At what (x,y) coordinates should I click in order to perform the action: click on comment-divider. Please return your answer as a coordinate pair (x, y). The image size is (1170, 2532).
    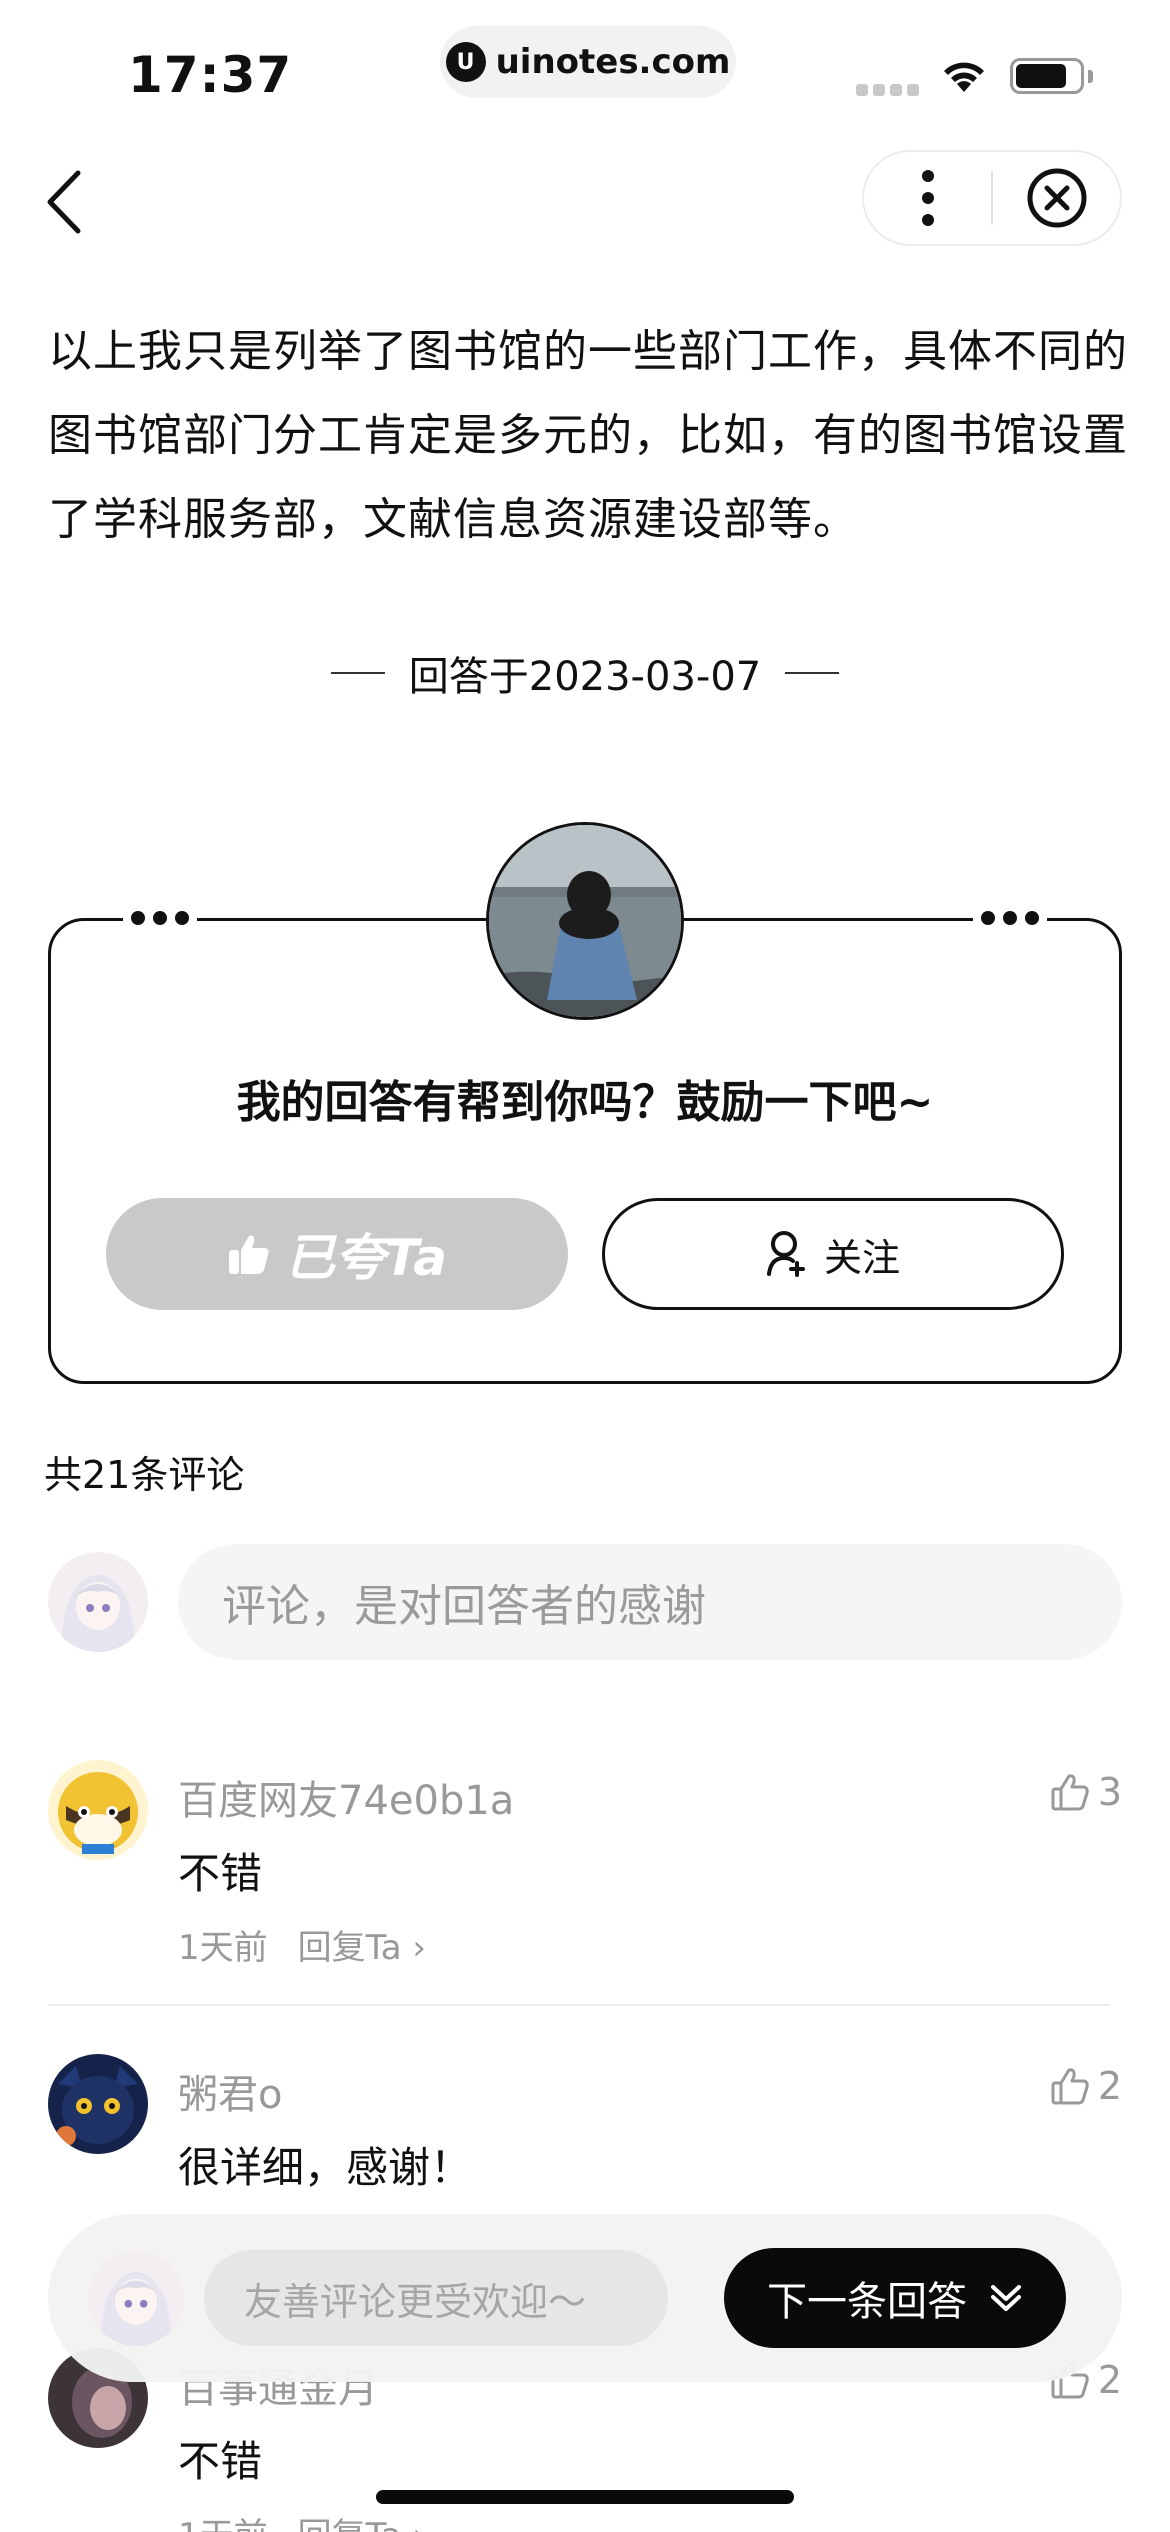
    Looking at the image, I should click on (579, 2005).